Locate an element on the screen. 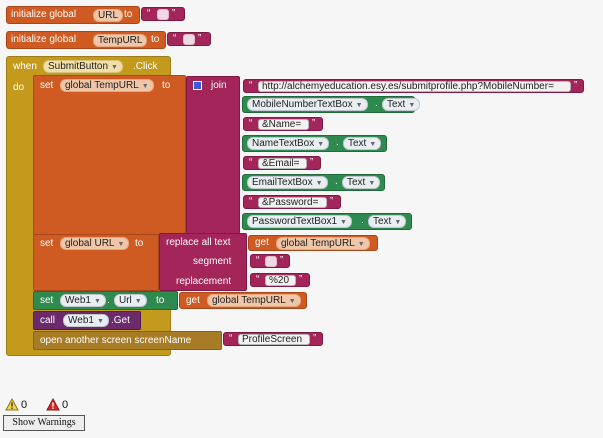  global-tempurl-block: initialize global TempURL to is located at coordinates (86, 40).